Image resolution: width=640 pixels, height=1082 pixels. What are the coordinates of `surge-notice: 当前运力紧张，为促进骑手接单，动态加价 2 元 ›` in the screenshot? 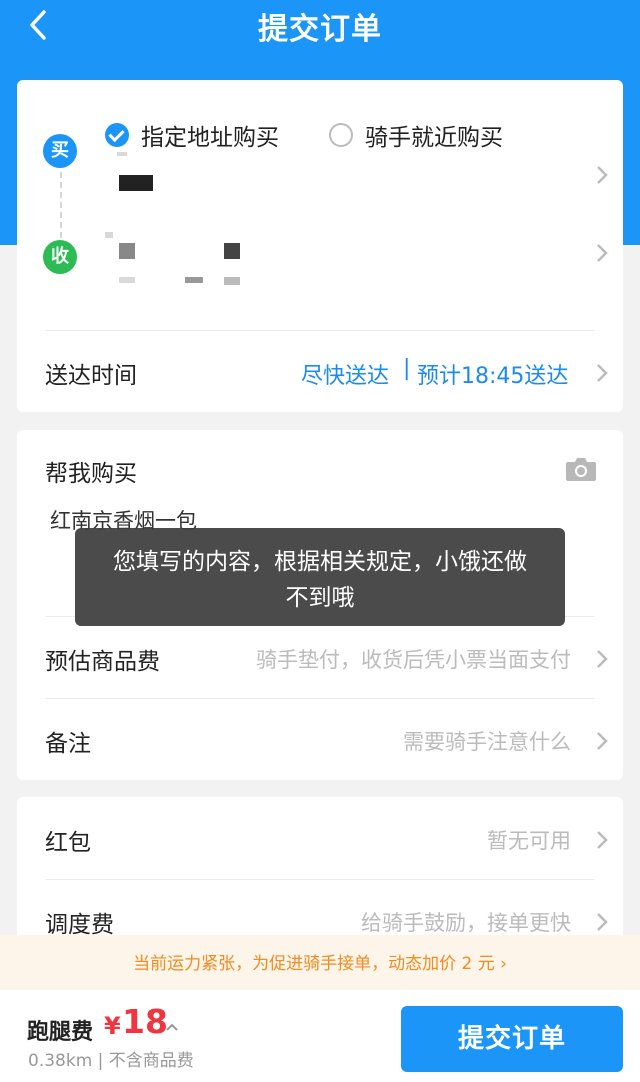 It's located at (320, 962).